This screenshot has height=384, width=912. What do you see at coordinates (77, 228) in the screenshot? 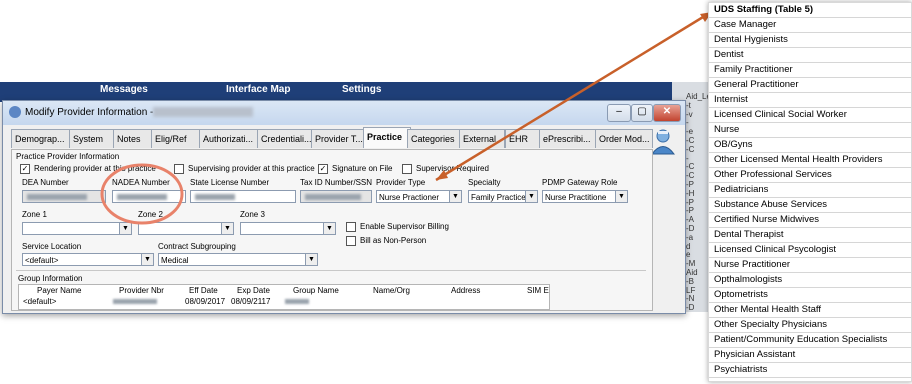
I see `zone1-select: ▼` at bounding box center [77, 228].